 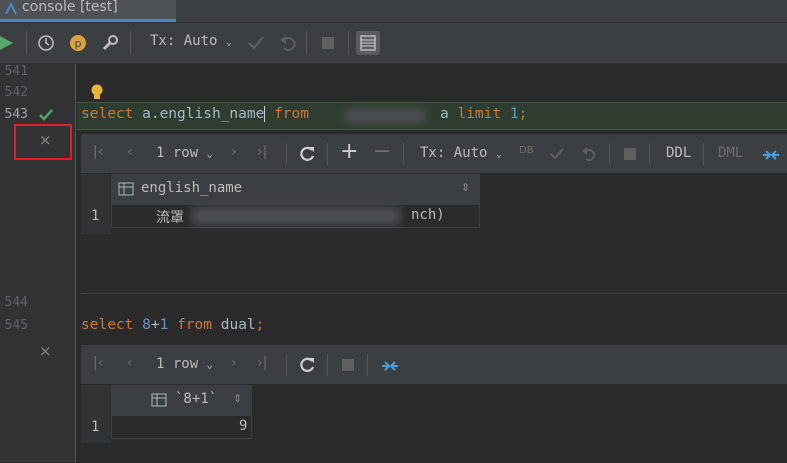 I want to click on ddl-button: DDL, so click(x=678, y=153).